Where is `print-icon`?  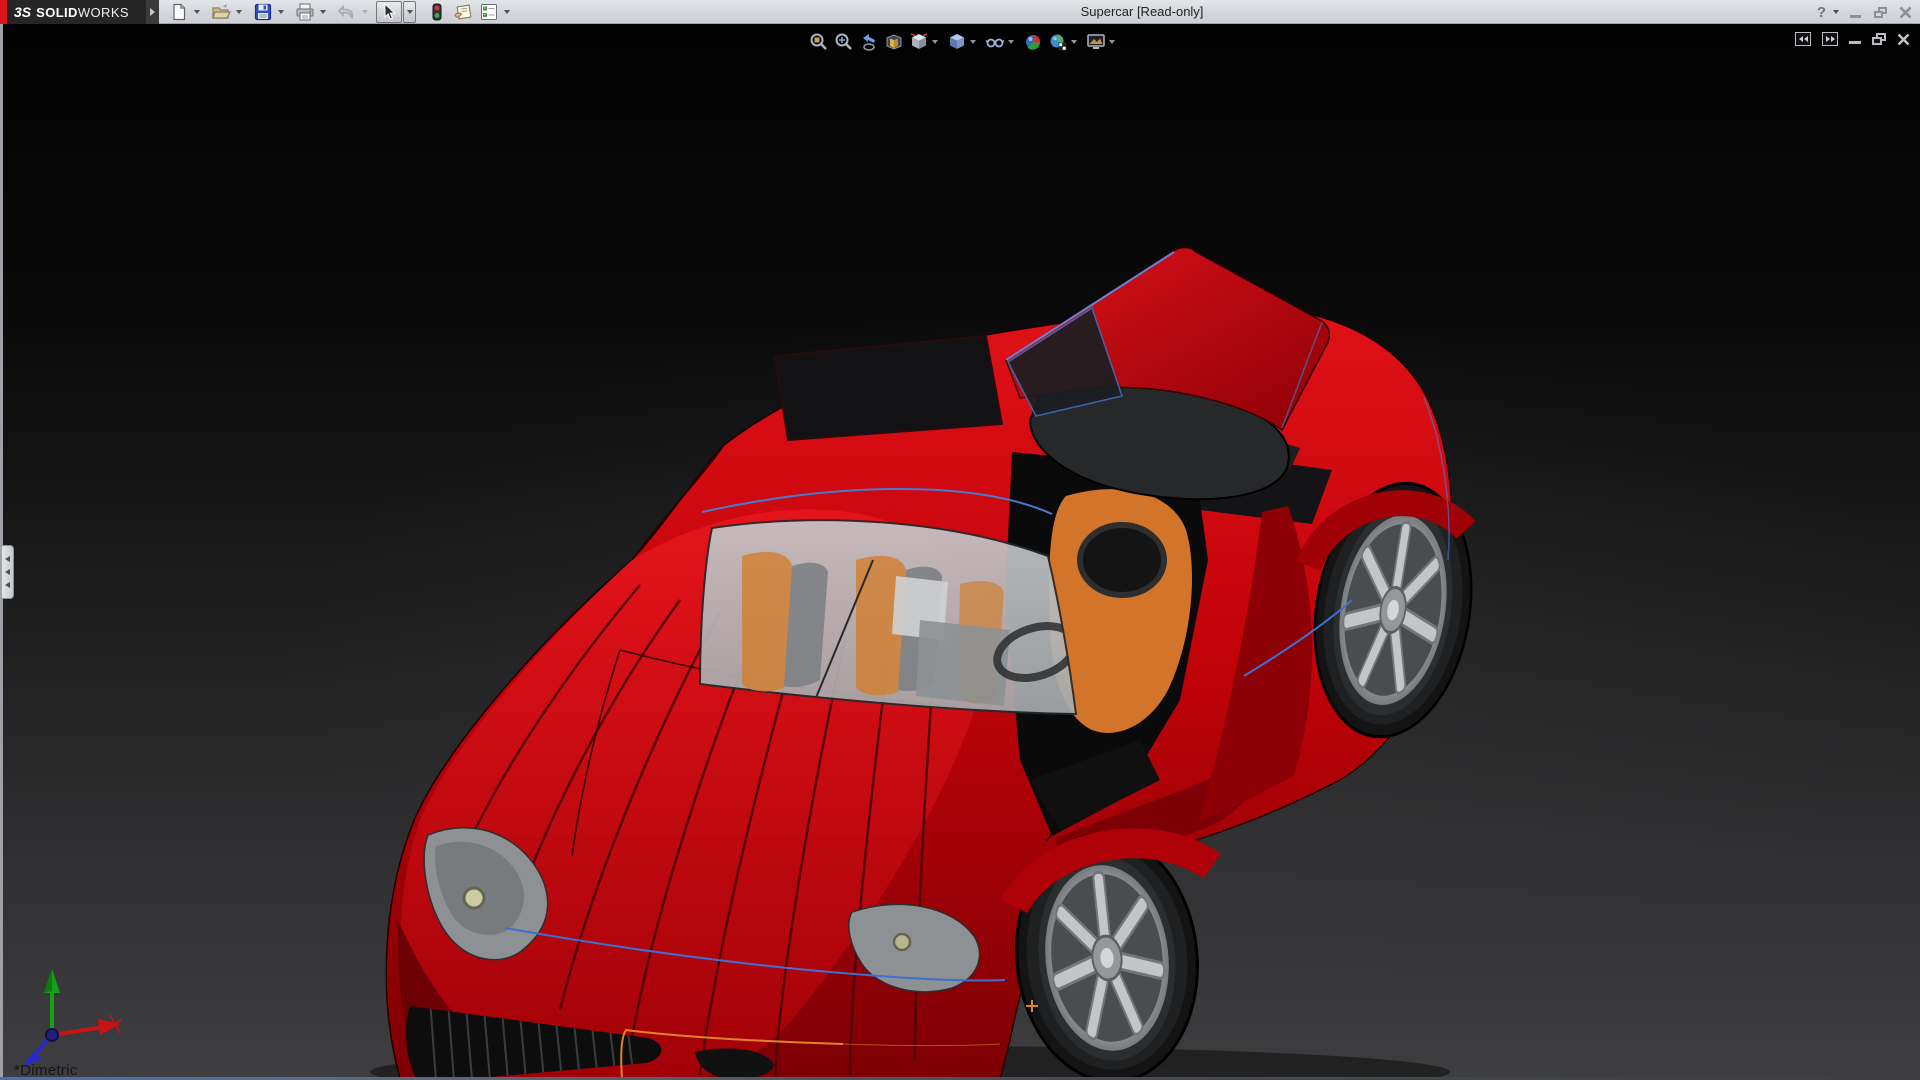 print-icon is located at coordinates (305, 12).